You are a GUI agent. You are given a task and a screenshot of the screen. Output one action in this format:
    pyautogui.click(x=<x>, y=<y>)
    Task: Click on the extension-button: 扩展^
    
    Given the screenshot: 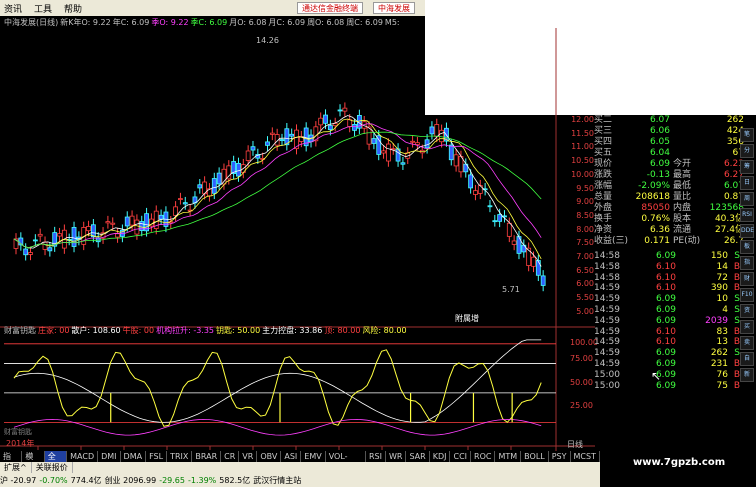 What is the action you would take?
    pyautogui.click(x=16, y=467)
    